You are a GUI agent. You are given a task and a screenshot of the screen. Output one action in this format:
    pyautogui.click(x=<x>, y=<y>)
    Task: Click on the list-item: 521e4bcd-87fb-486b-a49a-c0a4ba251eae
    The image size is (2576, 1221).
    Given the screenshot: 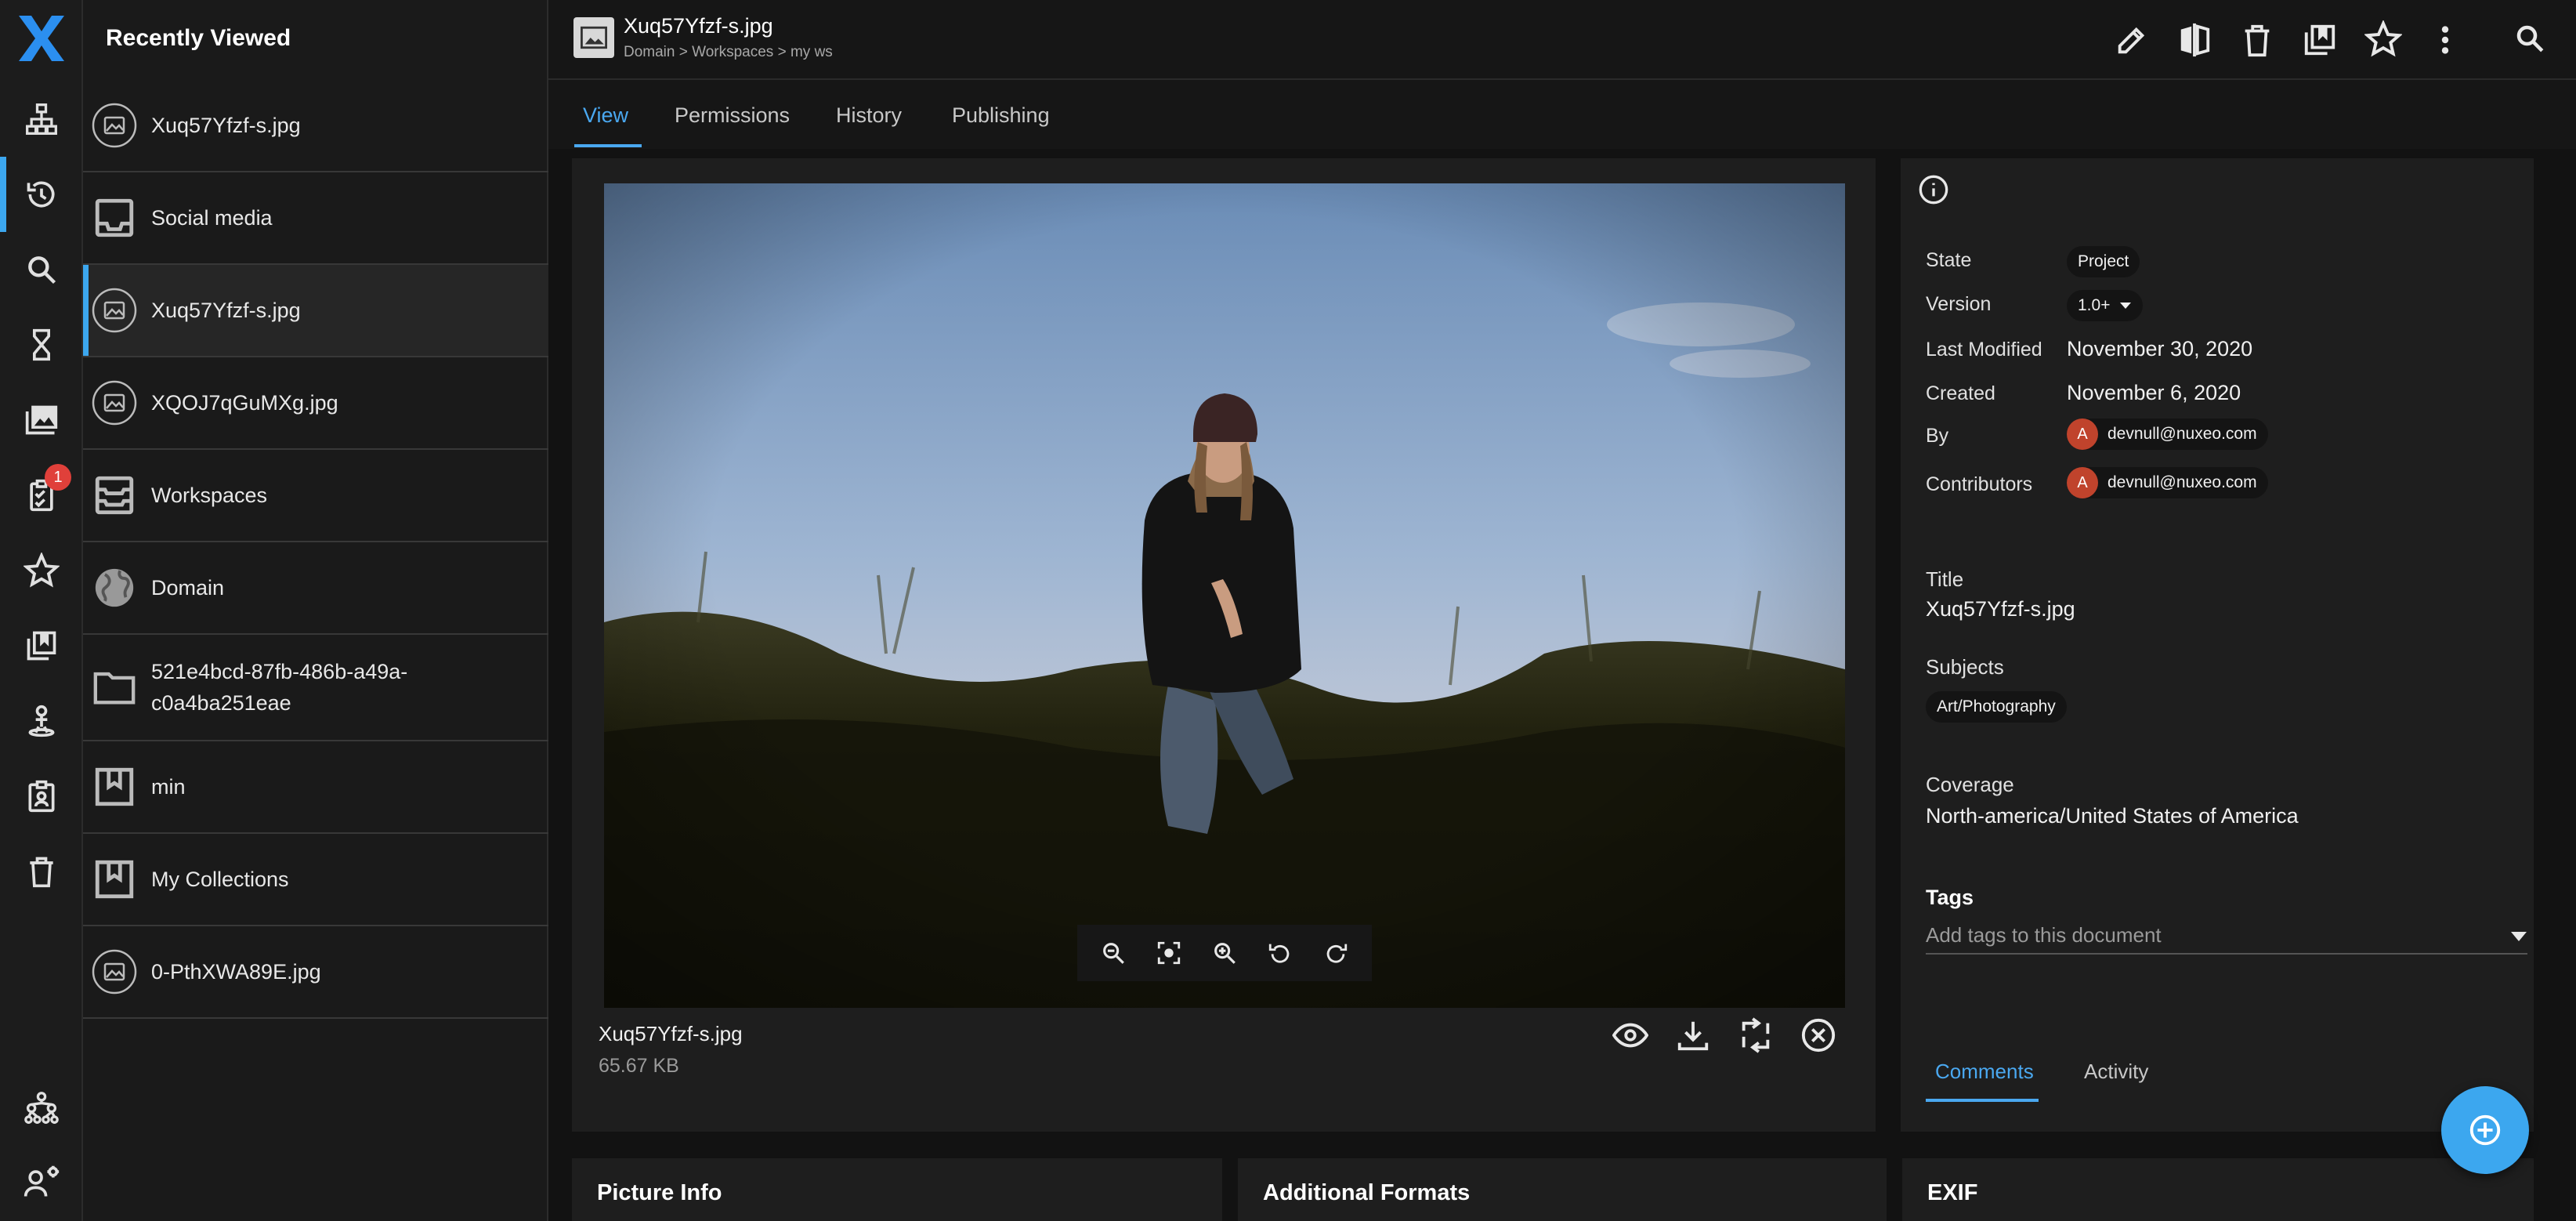 What is the action you would take?
    pyautogui.click(x=316, y=688)
    